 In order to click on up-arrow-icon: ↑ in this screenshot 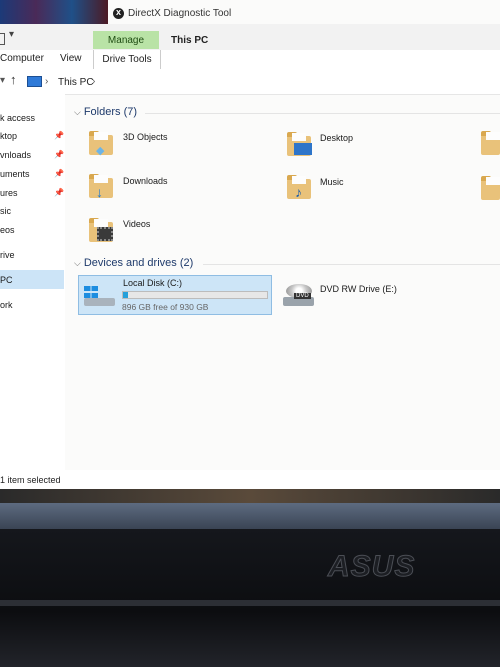, I will do `click(13, 79)`.